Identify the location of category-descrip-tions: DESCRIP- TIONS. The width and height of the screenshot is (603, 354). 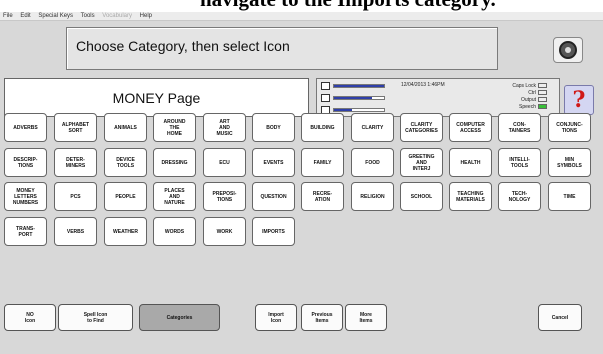
(25, 162).